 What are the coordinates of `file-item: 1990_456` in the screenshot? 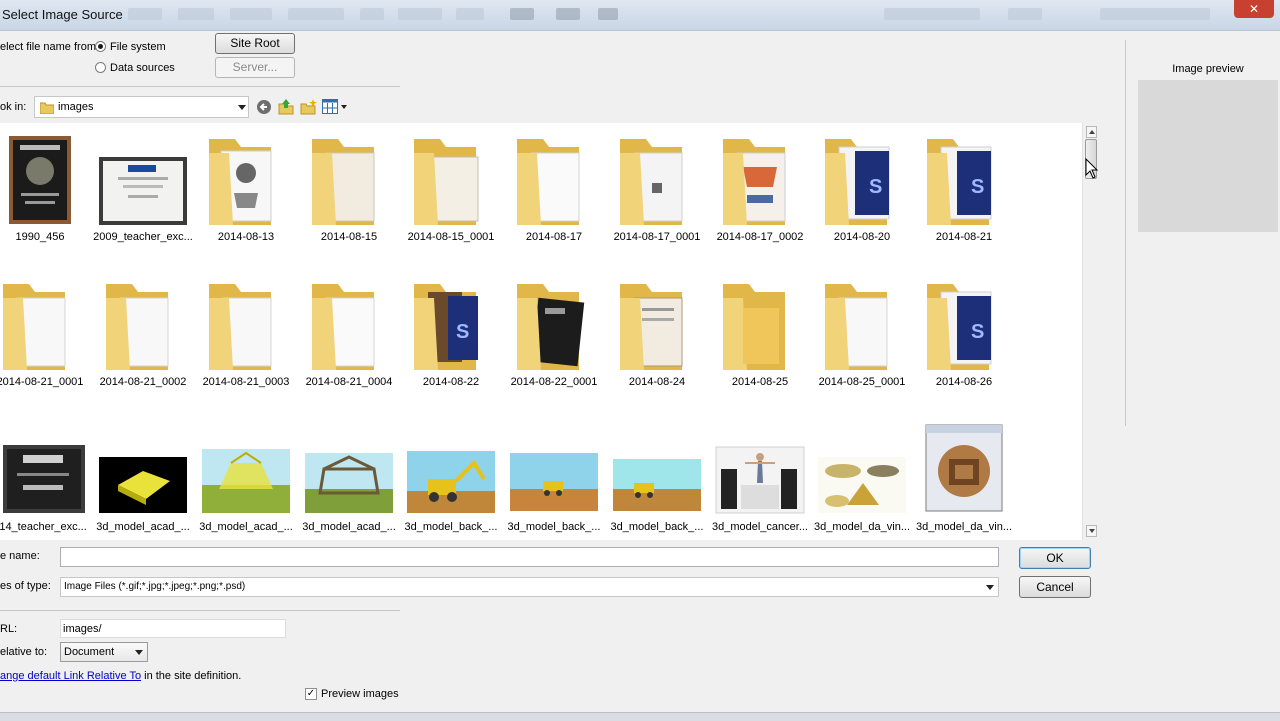 It's located at (45, 194).